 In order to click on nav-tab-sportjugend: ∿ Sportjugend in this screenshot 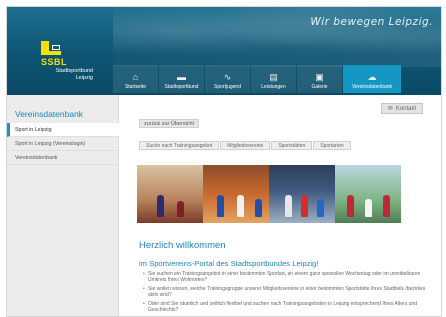, I will do `click(227, 79)`.